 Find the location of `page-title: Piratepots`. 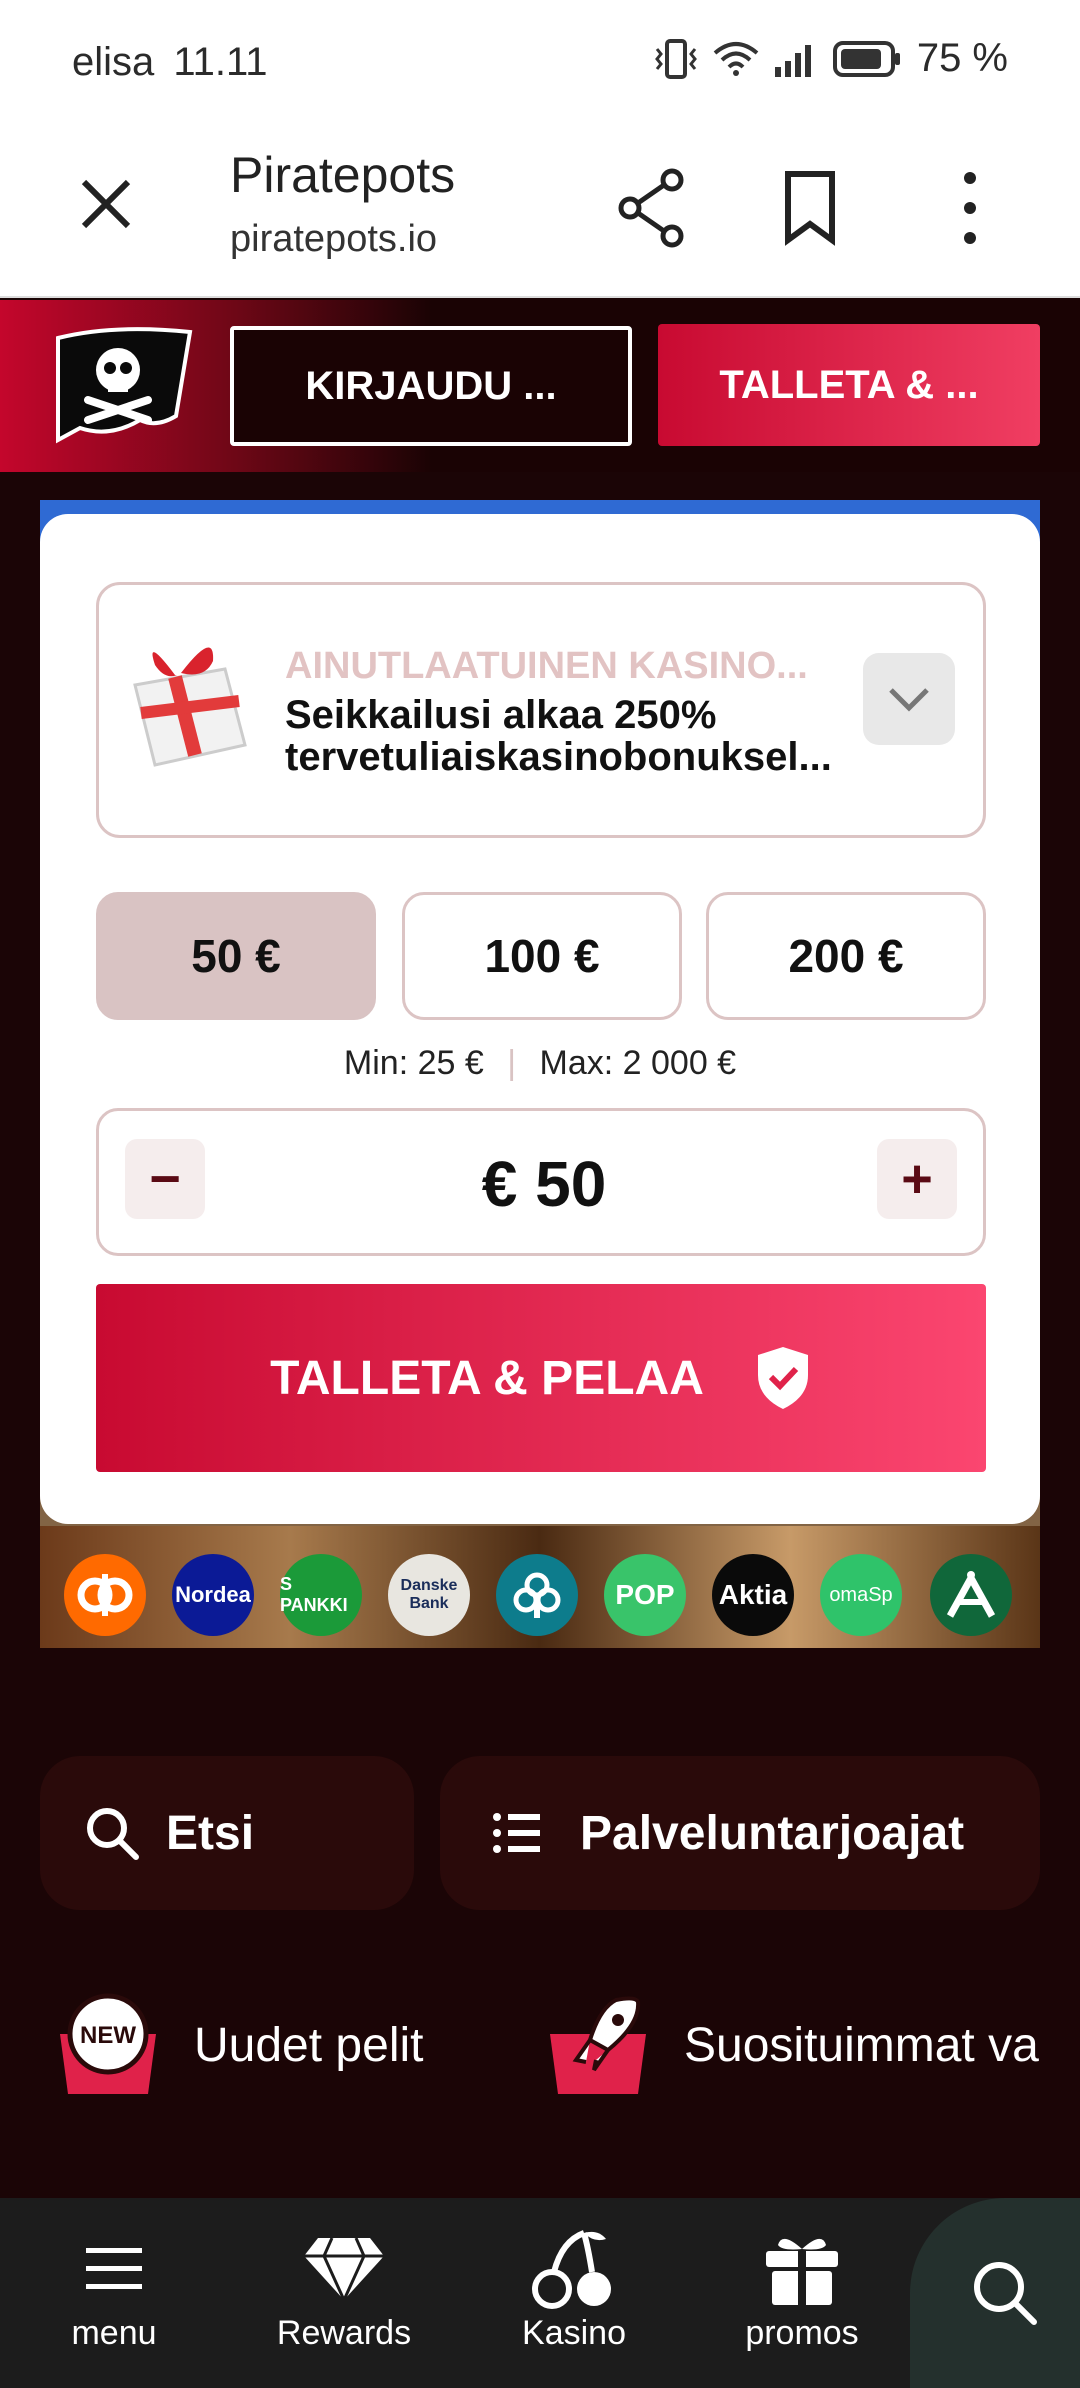

page-title: Piratepots is located at coordinates (343, 175).